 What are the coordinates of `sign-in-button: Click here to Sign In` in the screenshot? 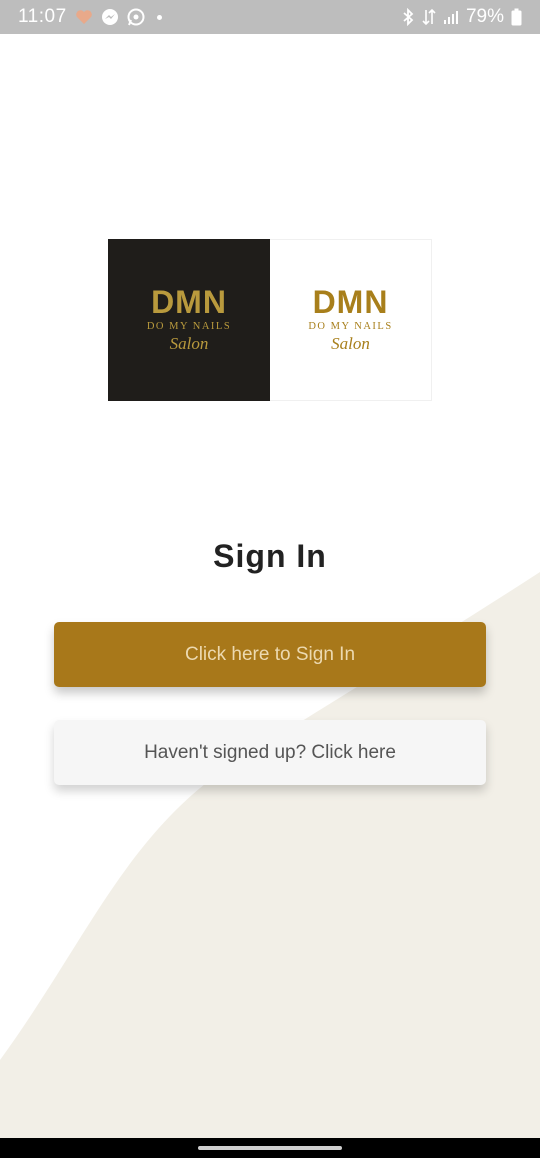 It's located at (270, 654).